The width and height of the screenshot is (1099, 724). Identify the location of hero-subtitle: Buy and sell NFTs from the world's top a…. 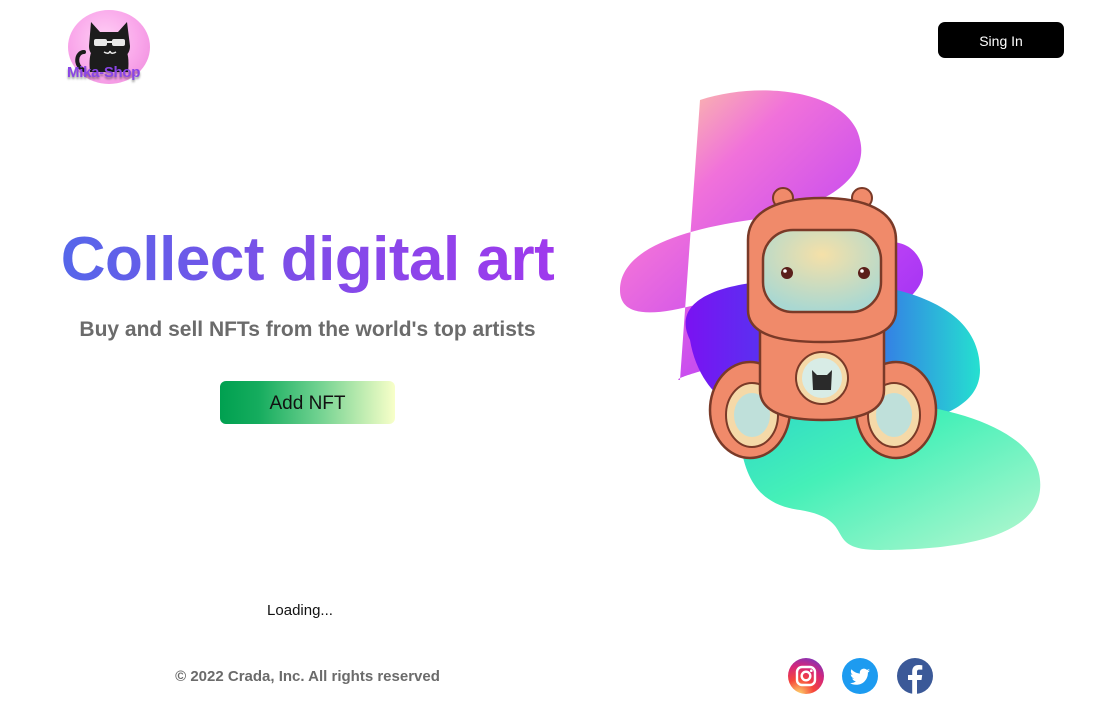
(307, 329).